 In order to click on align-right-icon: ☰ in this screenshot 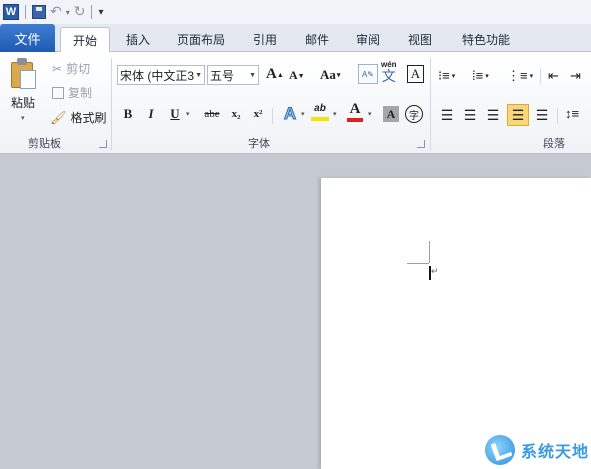, I will do `click(493, 114)`.